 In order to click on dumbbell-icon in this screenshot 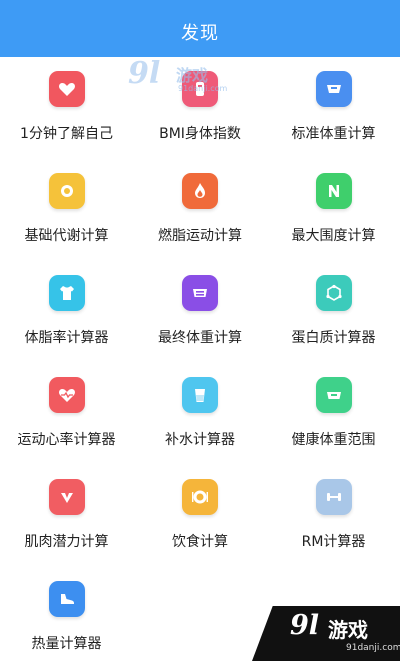, I will do `click(333, 497)`.